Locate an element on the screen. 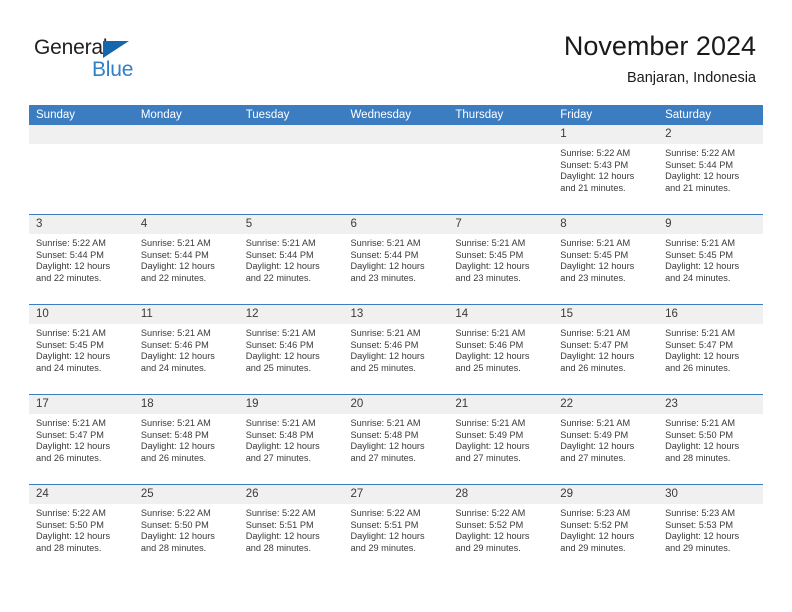  sunset-text: Sunset: 5:51 PM is located at coordinates (279, 524).